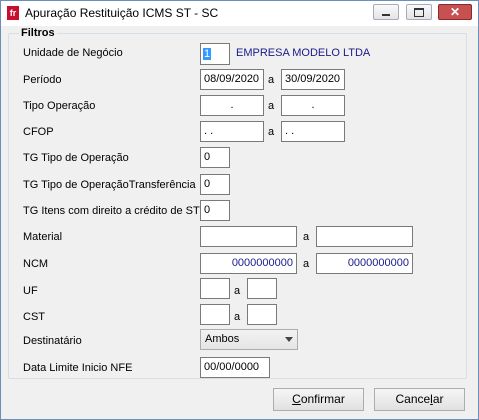 The width and height of the screenshot is (479, 420). Describe the element at coordinates (215, 288) in the screenshot. I see `uf-from-input` at that location.